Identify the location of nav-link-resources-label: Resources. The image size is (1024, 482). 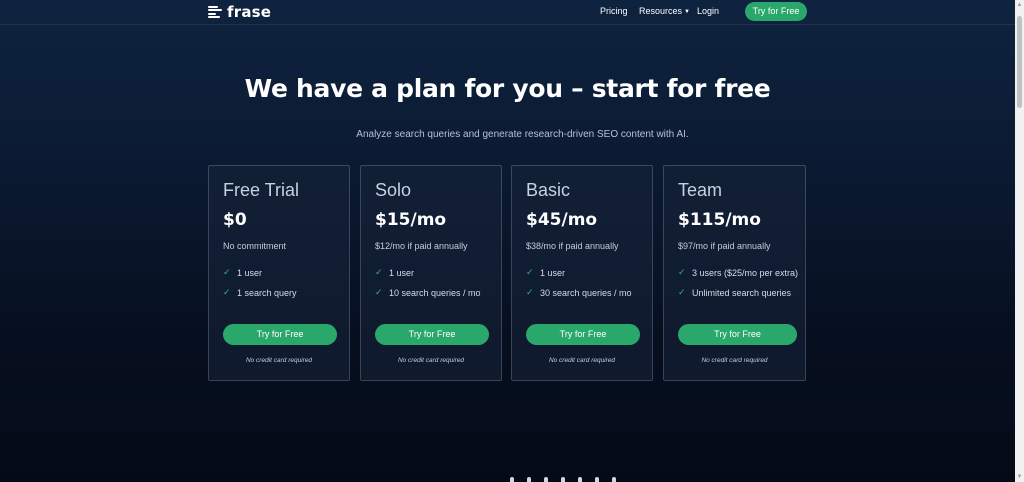
(661, 11).